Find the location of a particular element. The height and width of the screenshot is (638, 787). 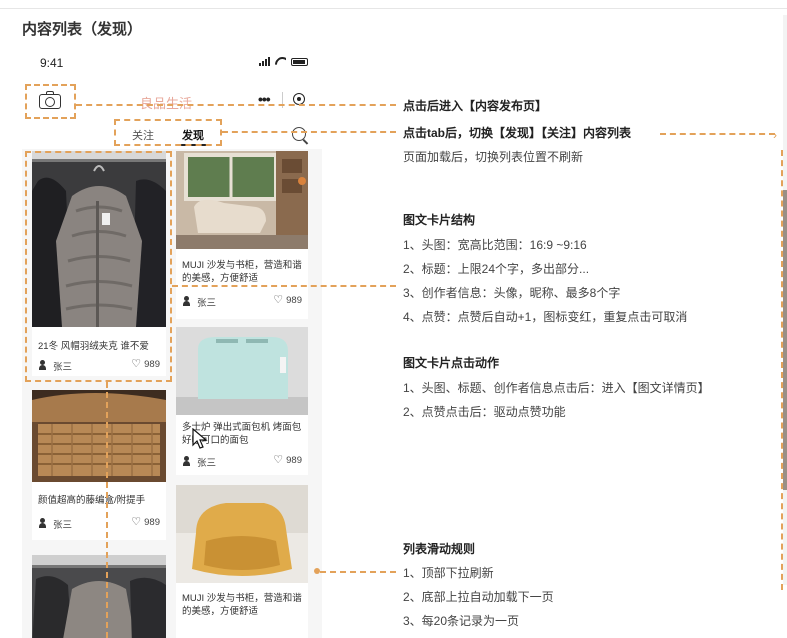

tab-note-sub: 页面加载后，切换列表位置不刷新 is located at coordinates (493, 157).